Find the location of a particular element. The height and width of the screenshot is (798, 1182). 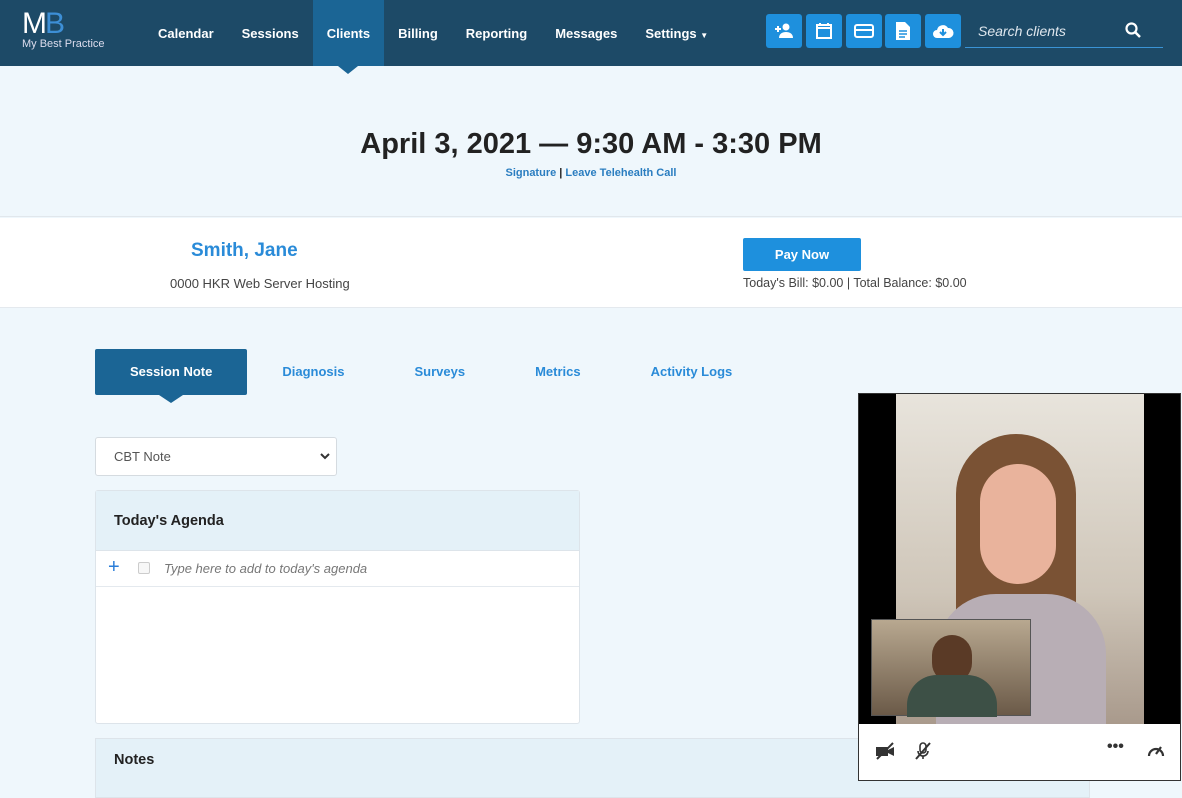

caret-down-icon: ▼ is located at coordinates (704, 35).